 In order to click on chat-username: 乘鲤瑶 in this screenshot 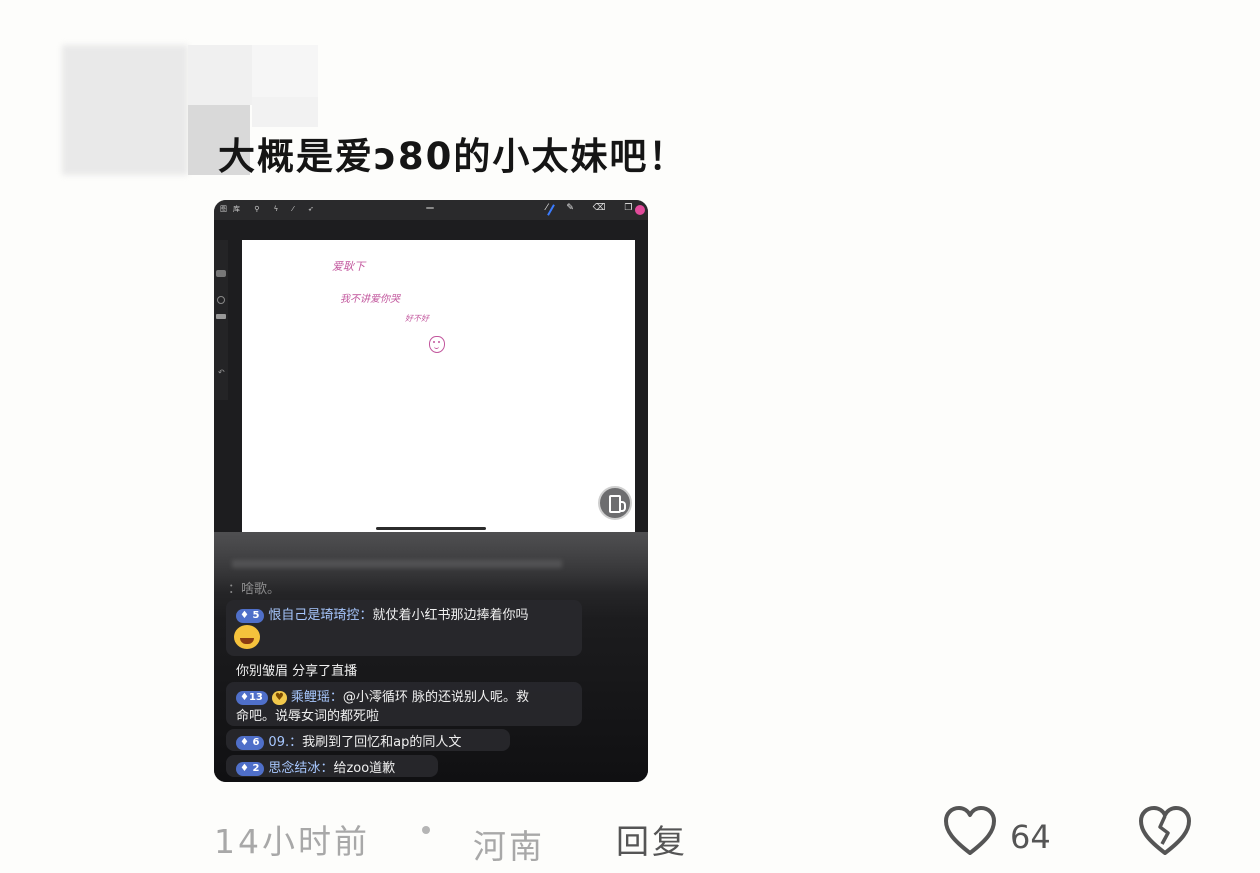, I will do `click(310, 697)`.